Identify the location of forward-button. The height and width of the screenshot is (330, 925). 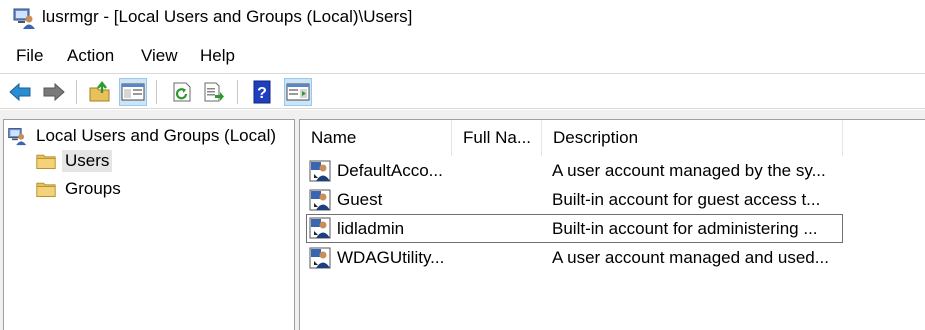
(54, 92).